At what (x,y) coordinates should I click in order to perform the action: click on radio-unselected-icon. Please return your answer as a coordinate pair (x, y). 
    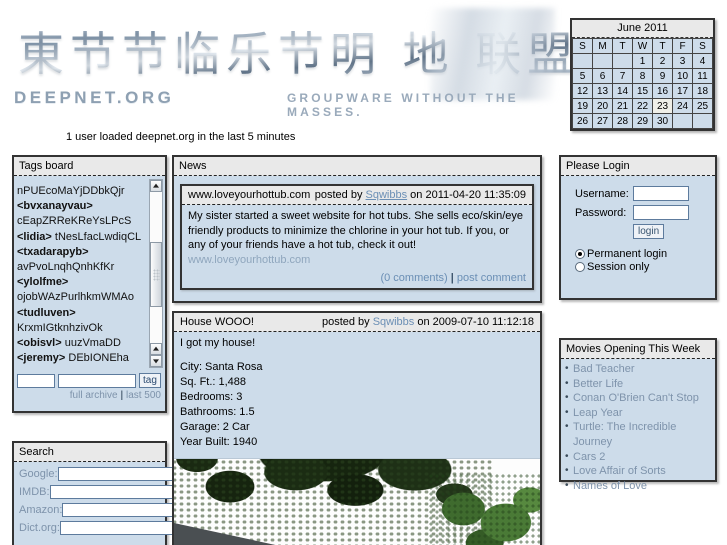
    Looking at the image, I should click on (580, 267).